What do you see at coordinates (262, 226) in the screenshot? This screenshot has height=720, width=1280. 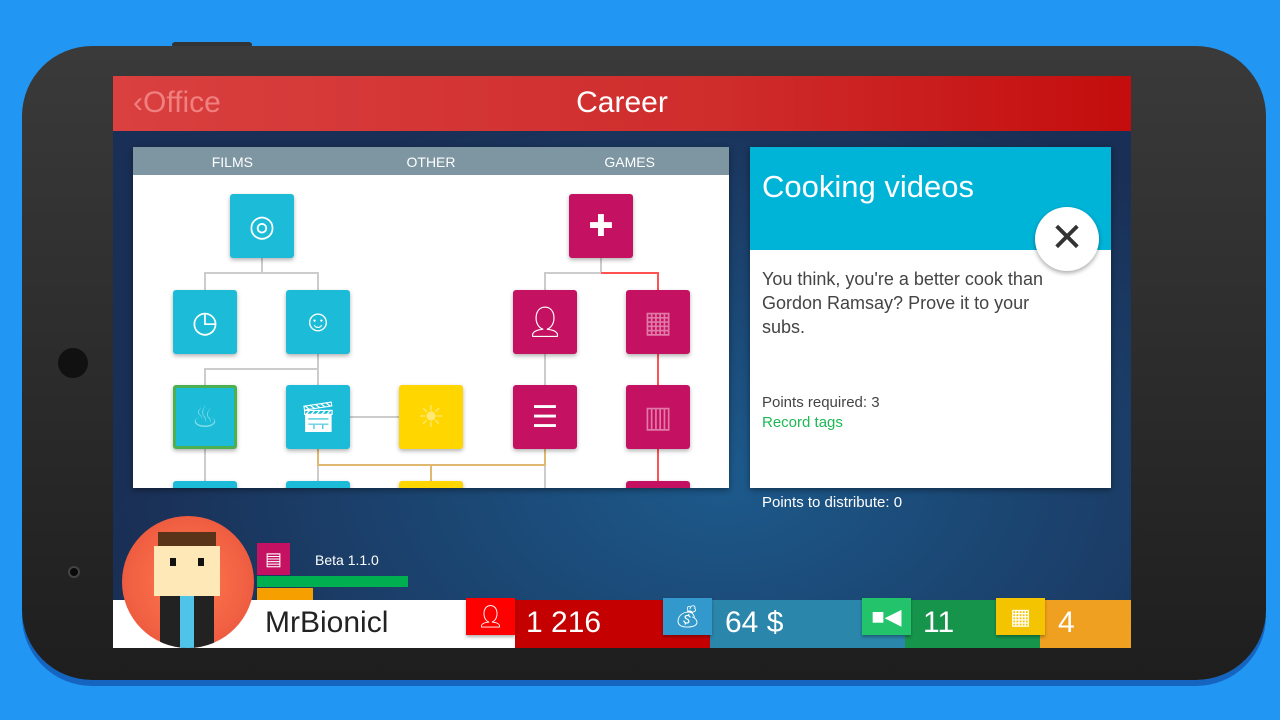 I see `node-camera-aperture-icon: ◎` at bounding box center [262, 226].